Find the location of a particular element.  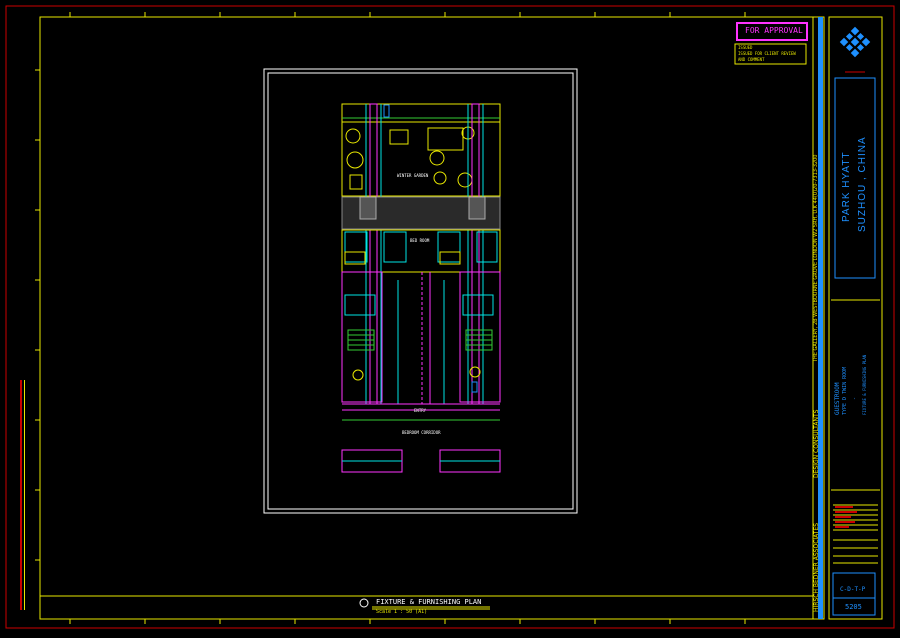

title-block is located at coordinates (855, 318).